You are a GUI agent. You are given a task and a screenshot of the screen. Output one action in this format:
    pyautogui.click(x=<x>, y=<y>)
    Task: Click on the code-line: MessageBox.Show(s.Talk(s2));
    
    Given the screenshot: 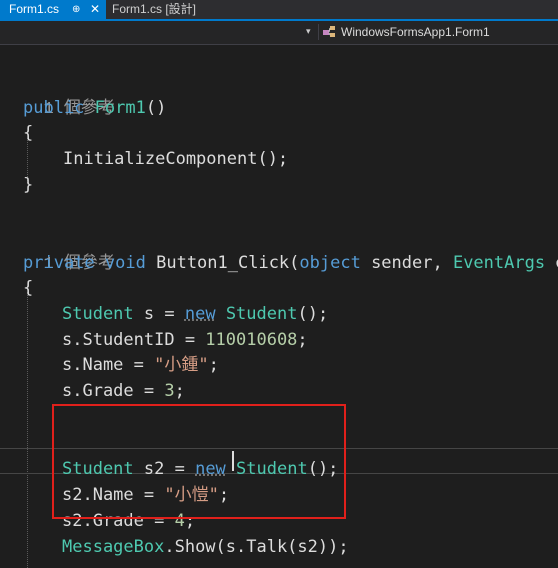 What is the action you would take?
    pyautogui.click(x=205, y=547)
    